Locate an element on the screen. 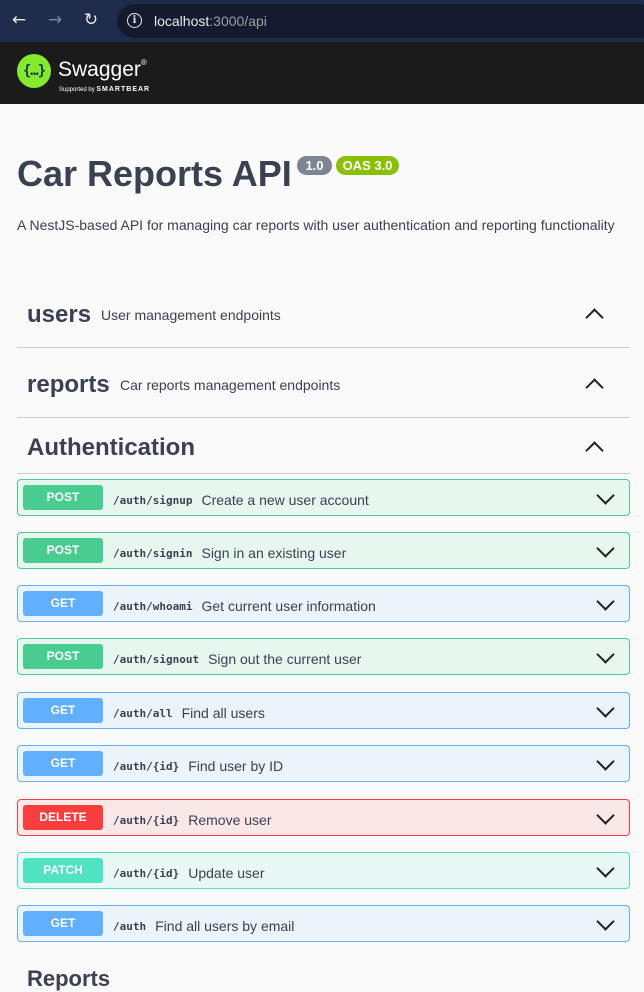 This screenshot has height=992, width=644. swagger-supported-by: Supported by SMARTBEAR is located at coordinates (104, 89).